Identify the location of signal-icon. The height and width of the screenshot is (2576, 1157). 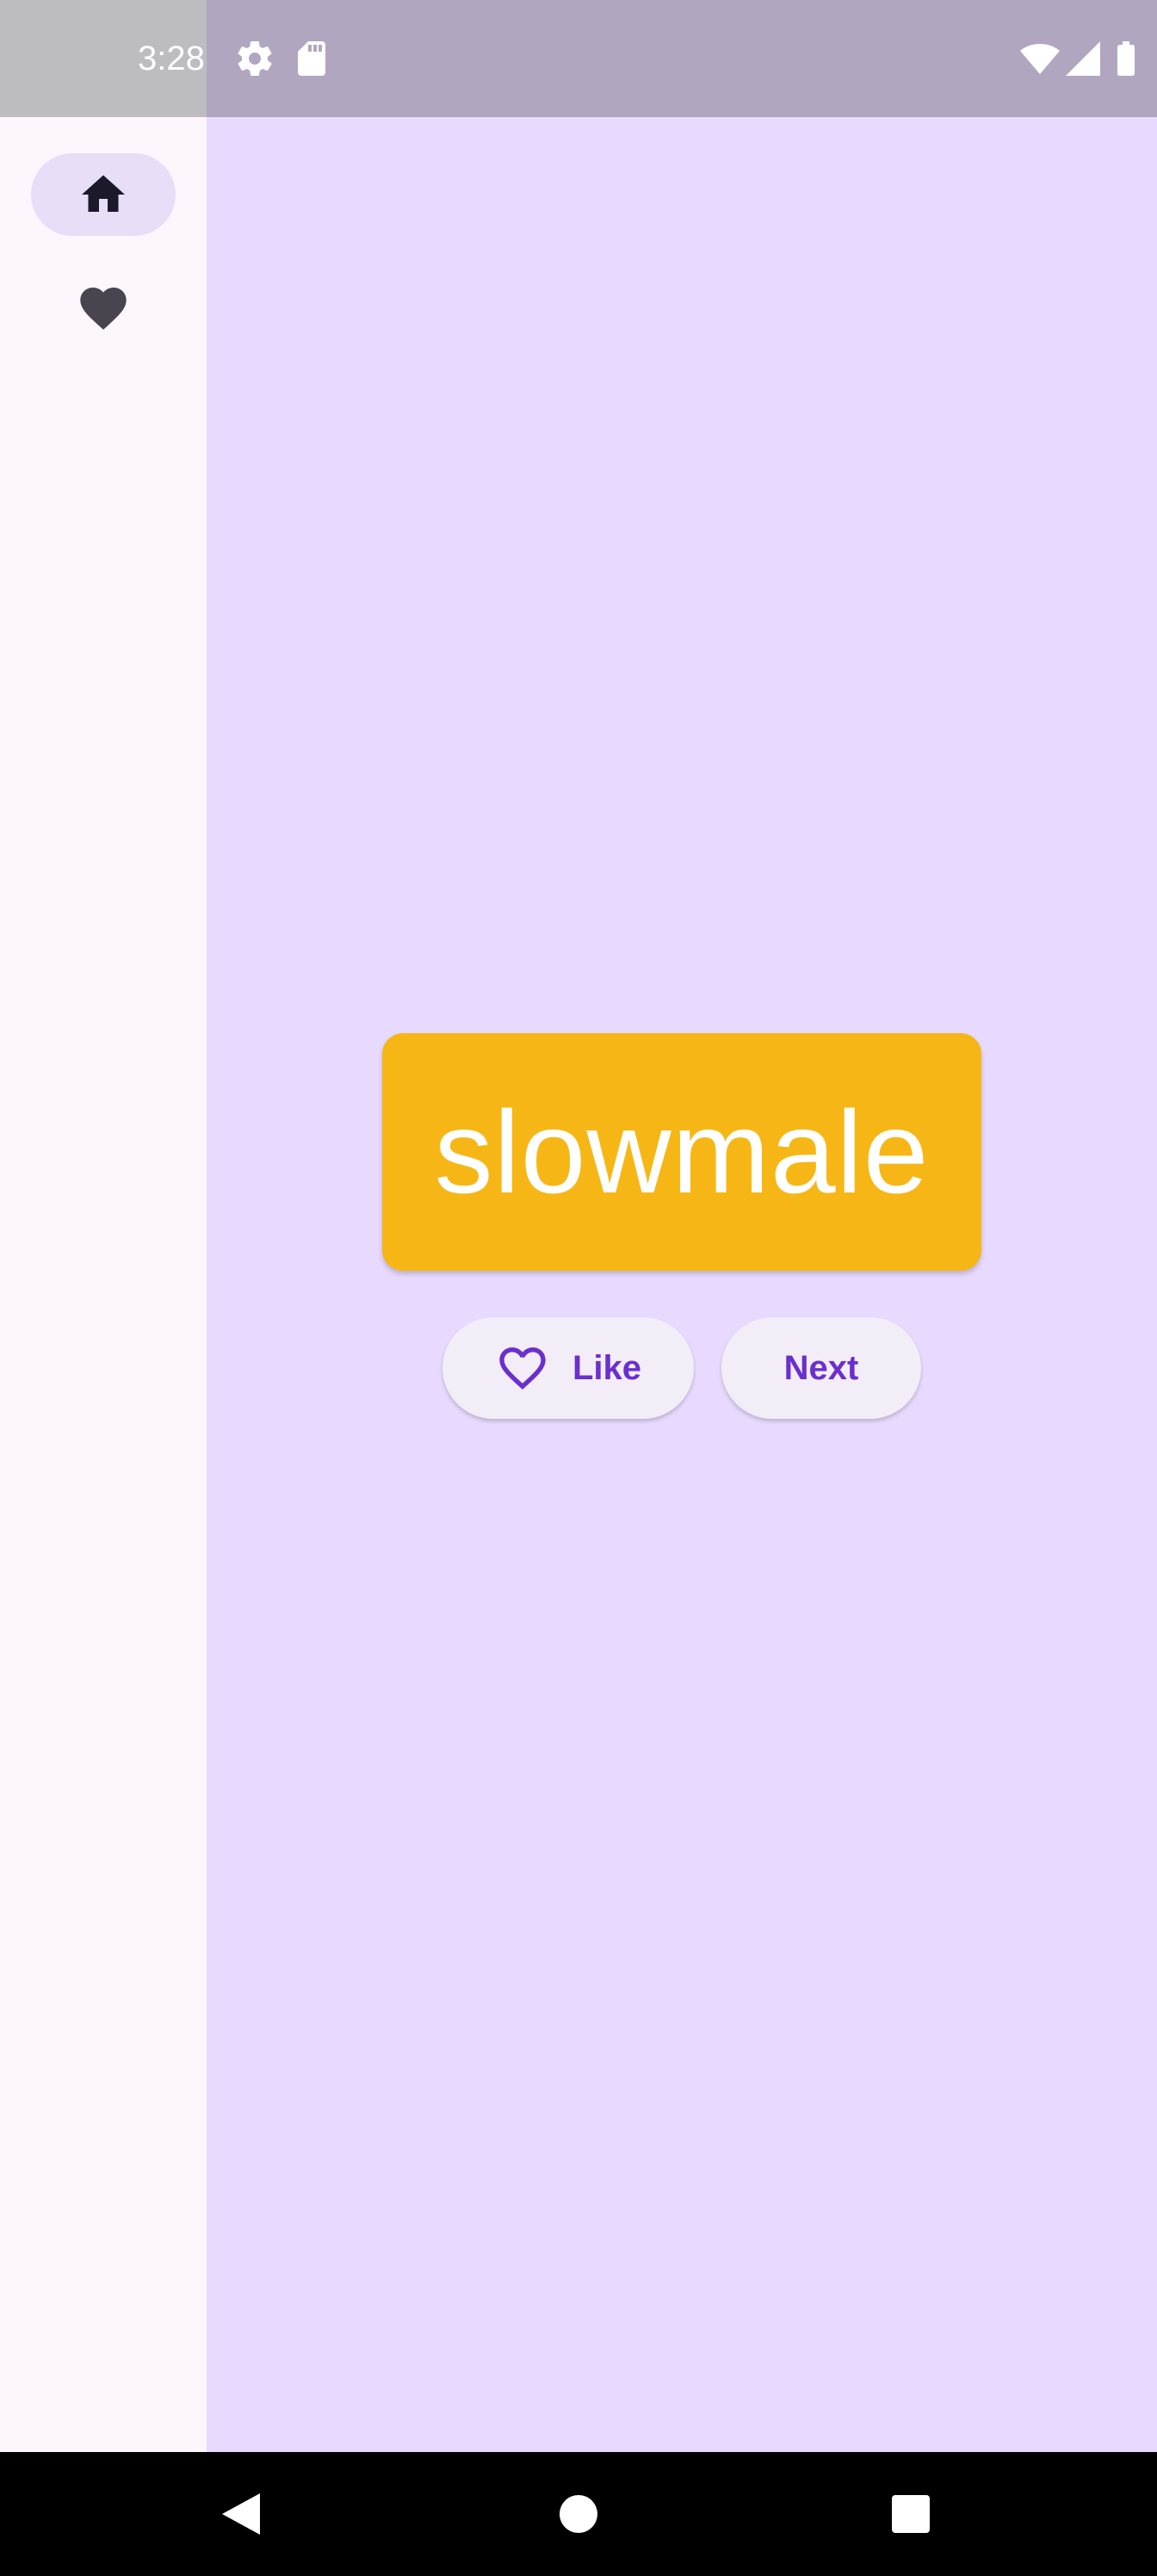
(1083, 59).